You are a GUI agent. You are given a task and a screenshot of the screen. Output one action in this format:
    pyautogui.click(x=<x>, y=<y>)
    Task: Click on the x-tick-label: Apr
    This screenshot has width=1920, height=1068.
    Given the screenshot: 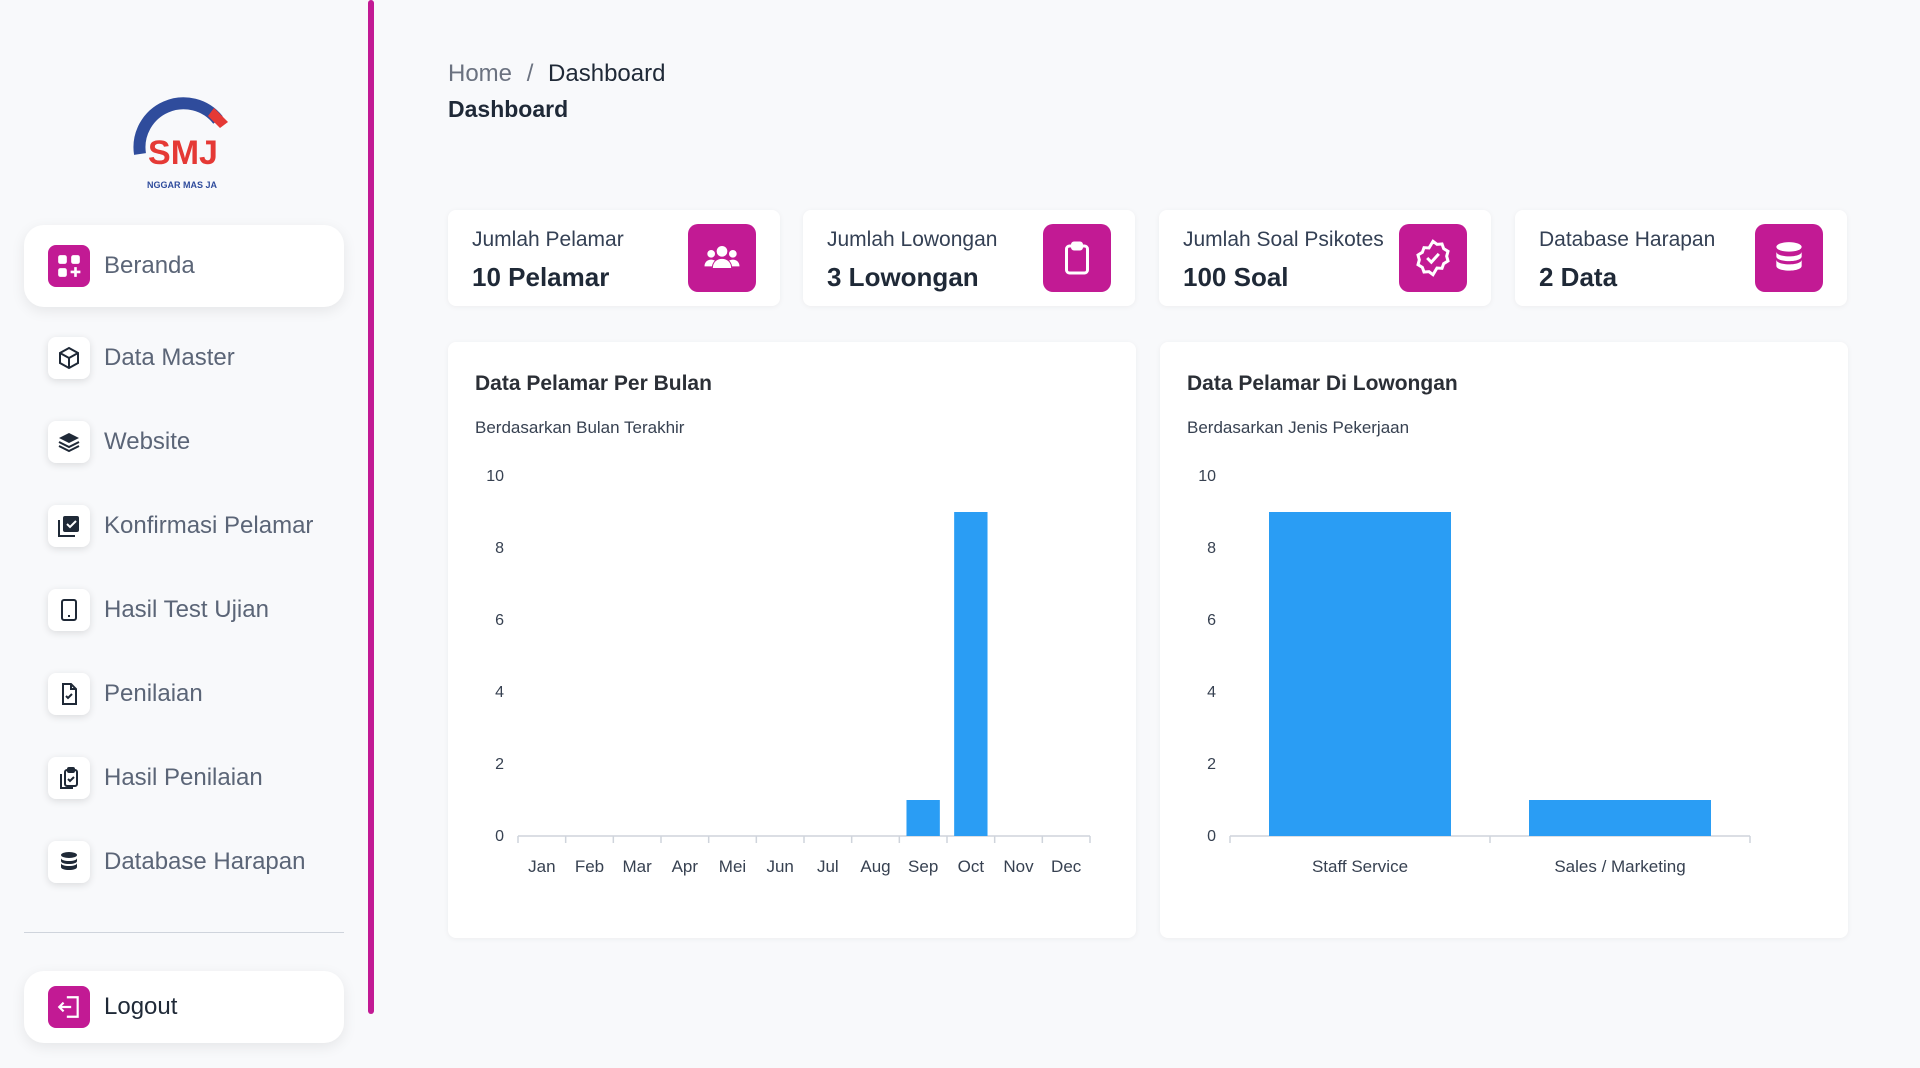 What is the action you would take?
    pyautogui.click(x=685, y=866)
    